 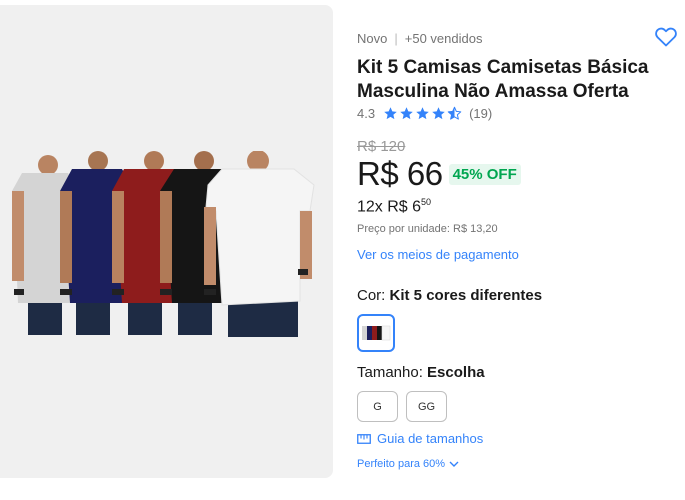 I want to click on fit-dropdown: Perfeito para 60%, so click(x=408, y=464).